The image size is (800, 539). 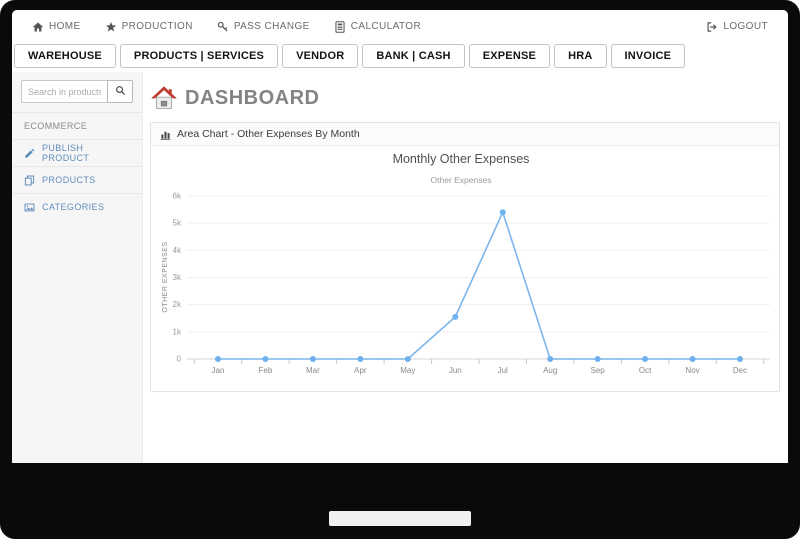 I want to click on svg-text: 1k, so click(x=177, y=331).